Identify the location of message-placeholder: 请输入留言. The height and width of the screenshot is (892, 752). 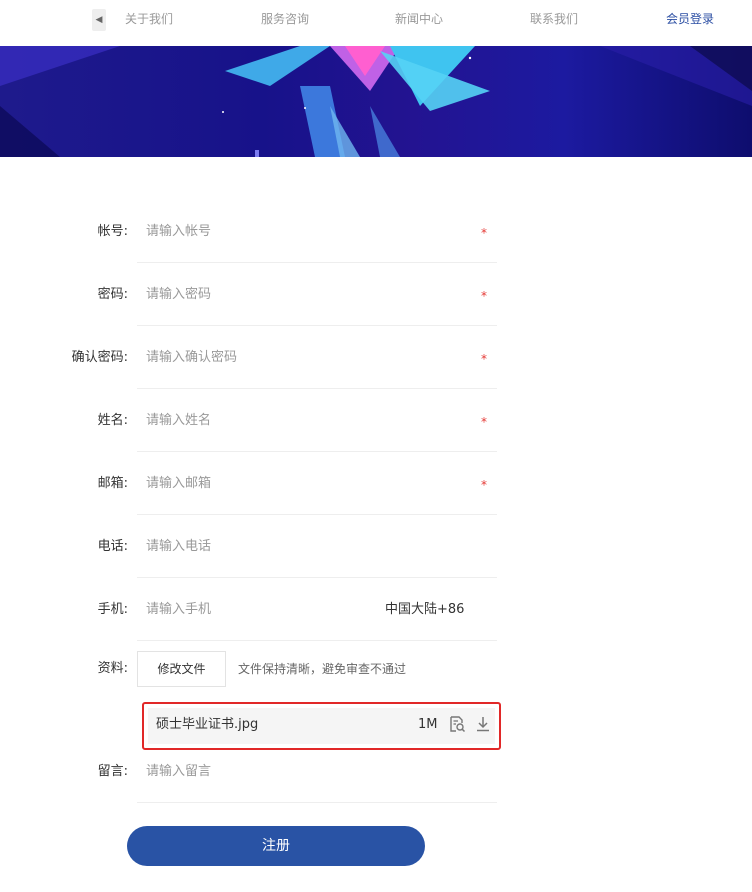
(179, 771).